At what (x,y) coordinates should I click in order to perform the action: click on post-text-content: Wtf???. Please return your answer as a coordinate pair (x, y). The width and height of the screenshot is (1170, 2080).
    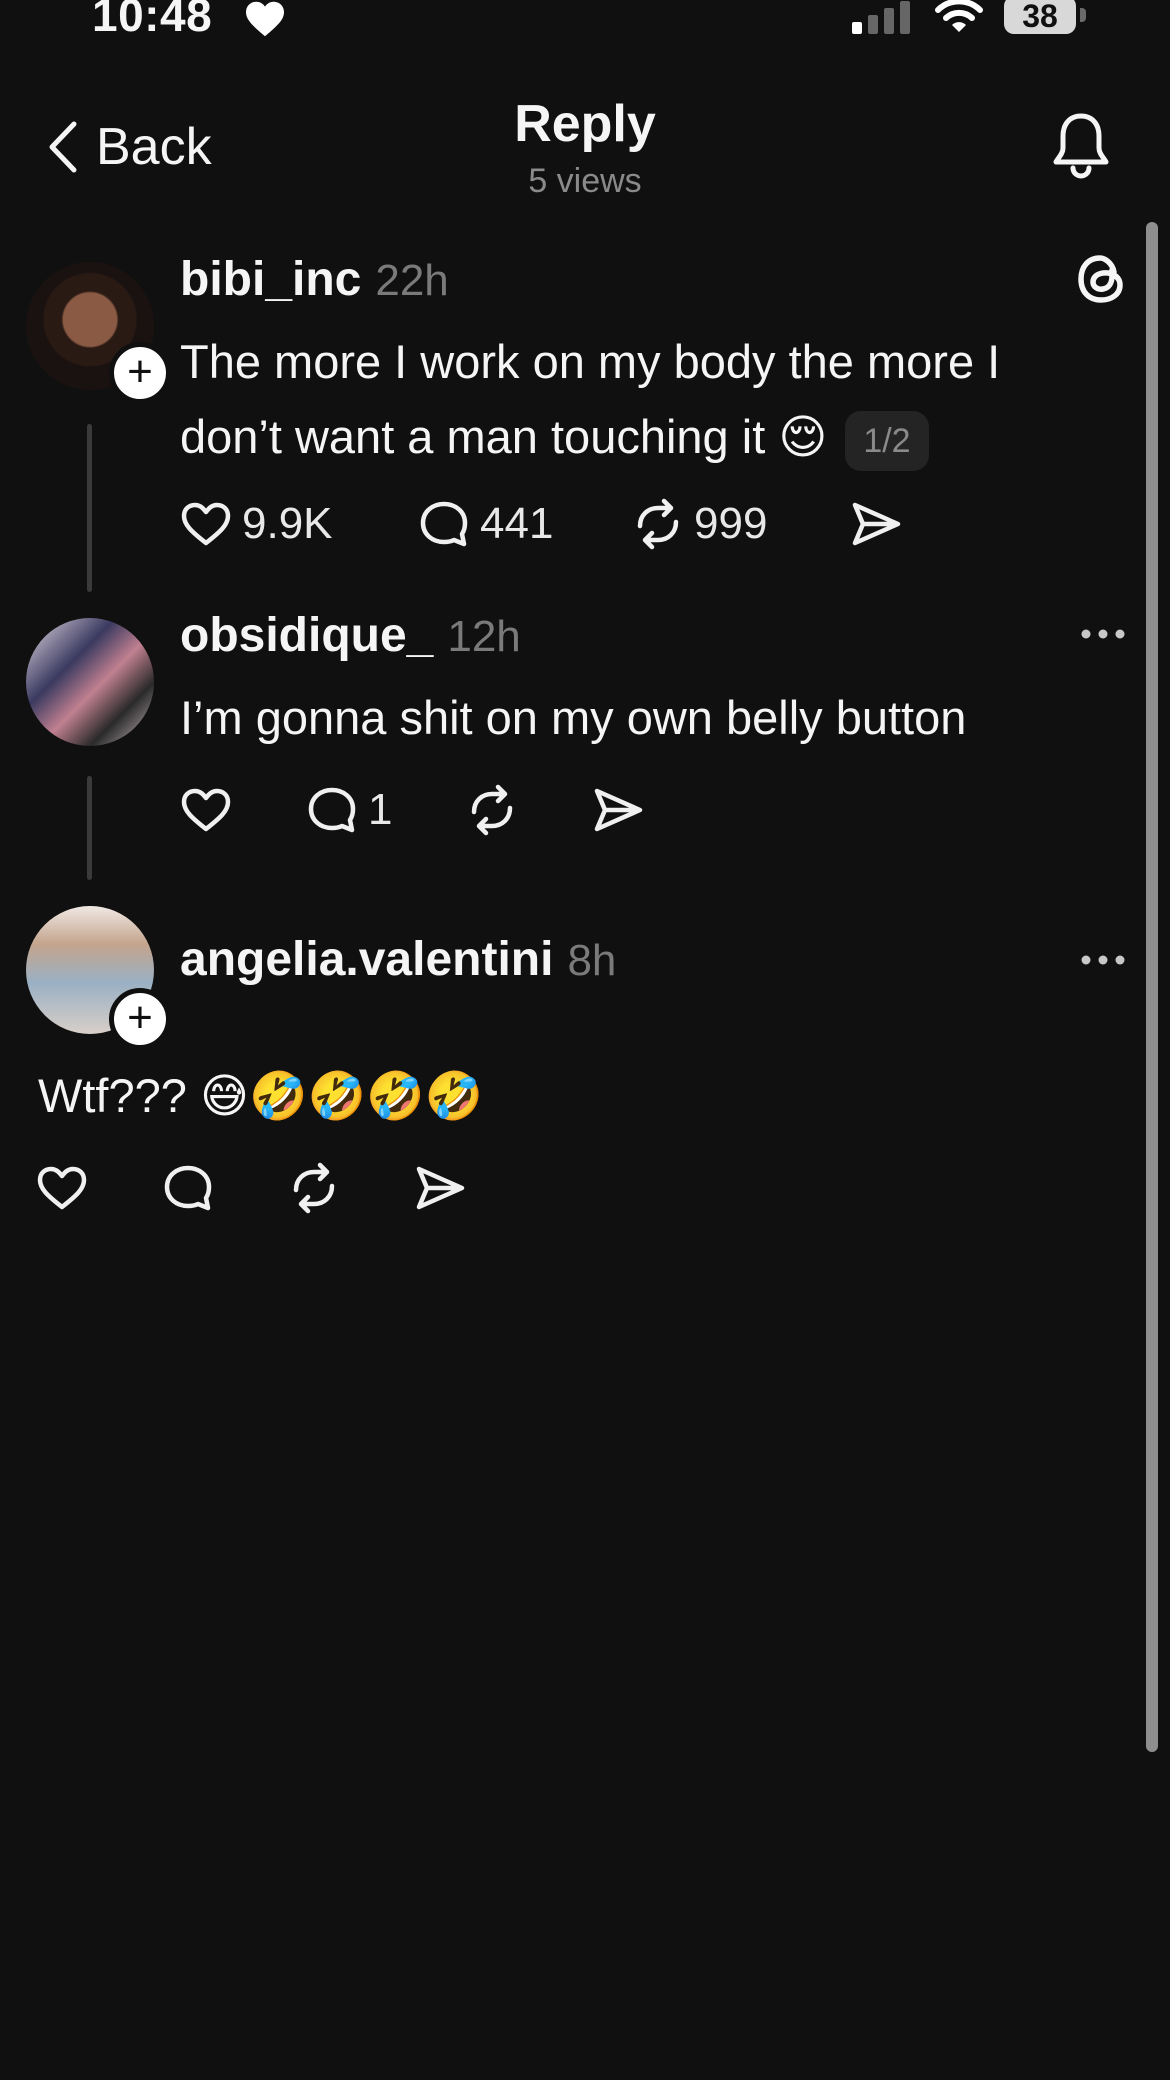
    Looking at the image, I should click on (112, 1095).